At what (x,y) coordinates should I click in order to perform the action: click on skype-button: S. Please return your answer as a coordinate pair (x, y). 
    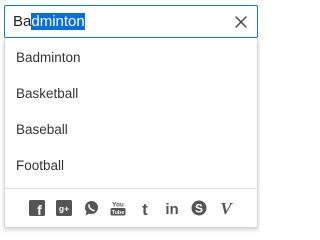
    Looking at the image, I should click on (199, 208).